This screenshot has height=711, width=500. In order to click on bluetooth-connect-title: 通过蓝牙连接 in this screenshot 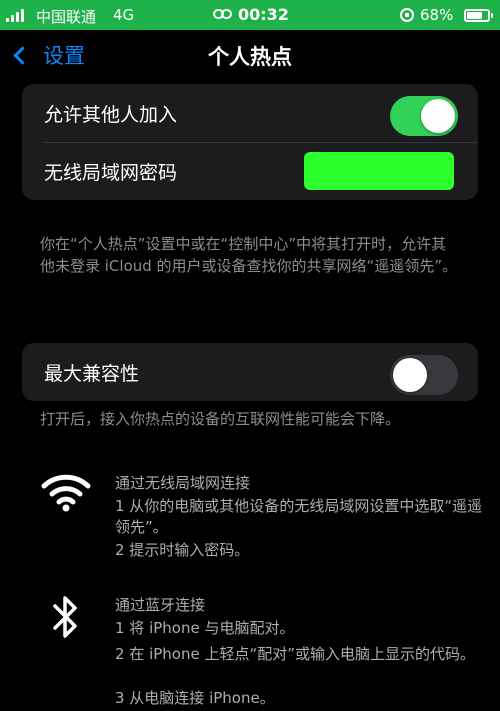, I will do `click(160, 605)`.